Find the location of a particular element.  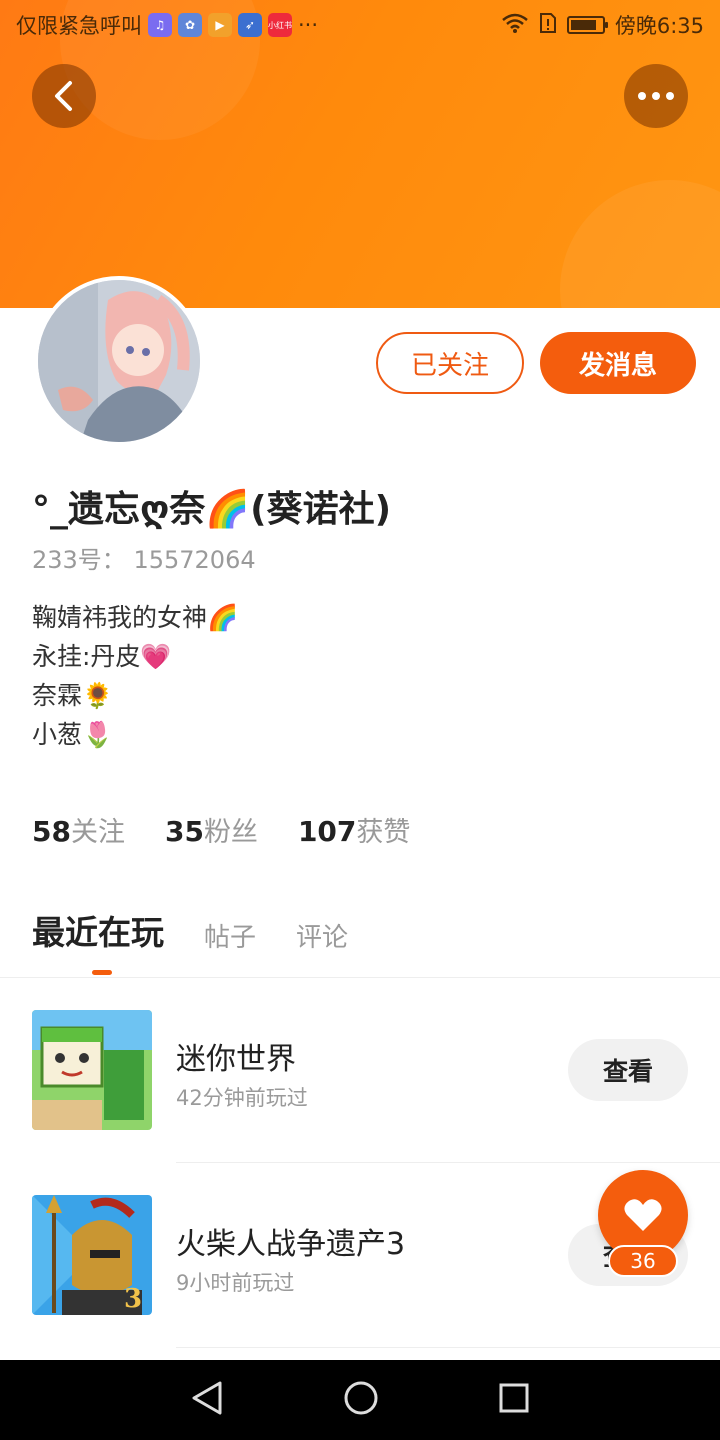

bio-line: 奈霖🌻 is located at coordinates (73, 695).